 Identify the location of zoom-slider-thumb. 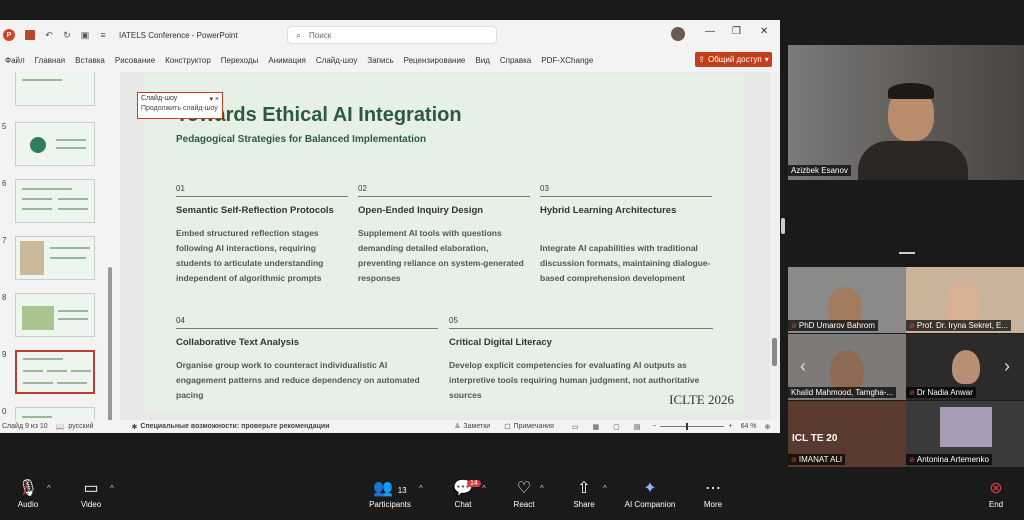
(687, 426).